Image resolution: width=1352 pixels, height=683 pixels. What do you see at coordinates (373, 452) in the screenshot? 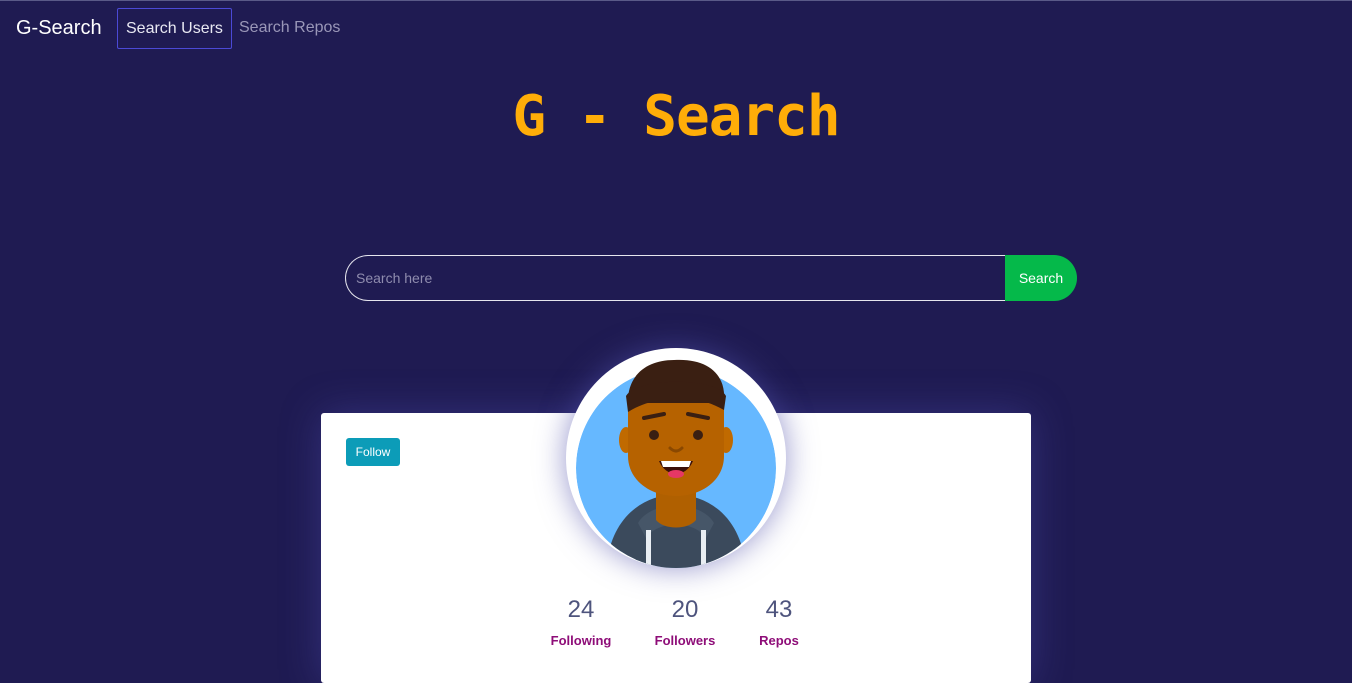
I see `follow-button: Follow` at bounding box center [373, 452].